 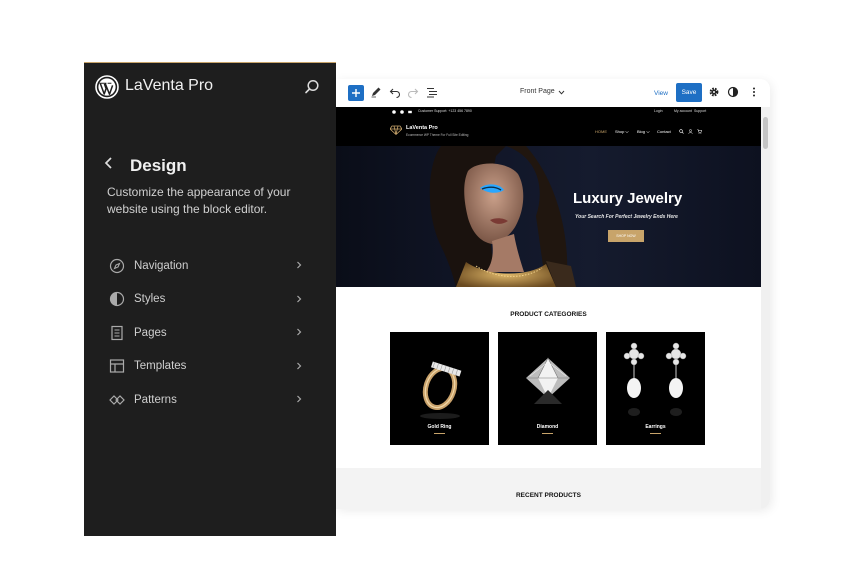 I want to click on category-card-earrings: Earrings, so click(x=655, y=388).